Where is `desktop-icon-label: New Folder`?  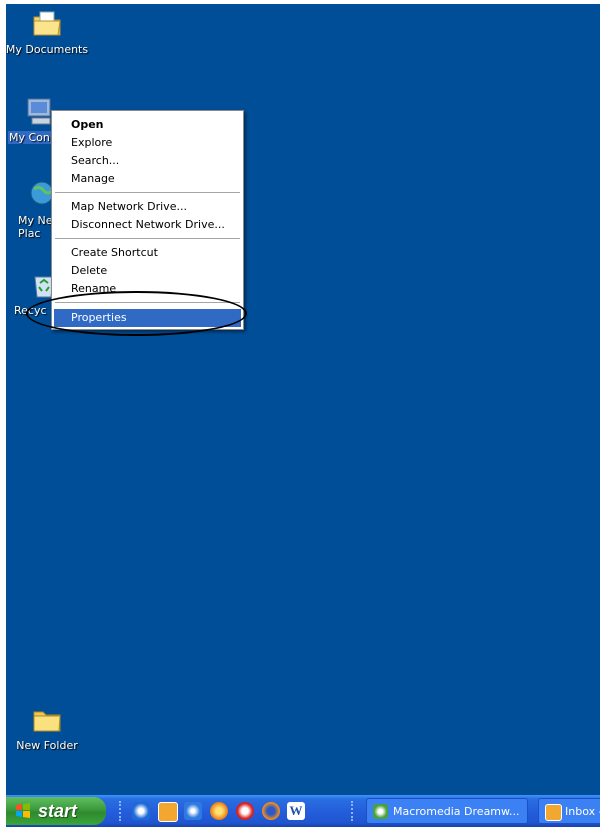 desktop-icon-label: New Folder is located at coordinates (47, 745).